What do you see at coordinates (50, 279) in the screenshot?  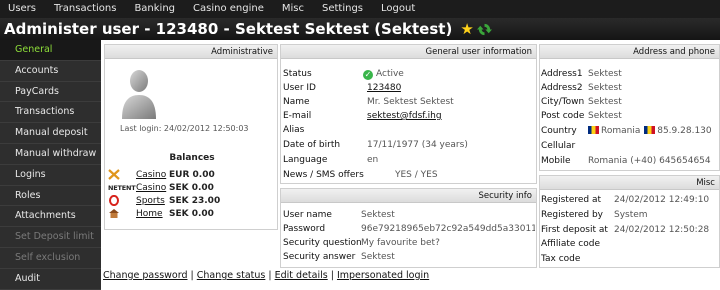 I see `sidebar-item-audit: Audit` at bounding box center [50, 279].